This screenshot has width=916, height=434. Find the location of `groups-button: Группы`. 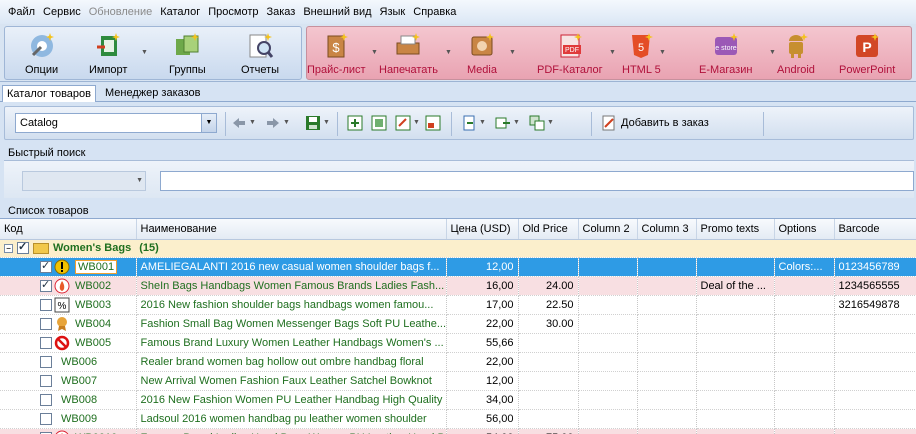

groups-button: Группы is located at coordinates (187, 53).